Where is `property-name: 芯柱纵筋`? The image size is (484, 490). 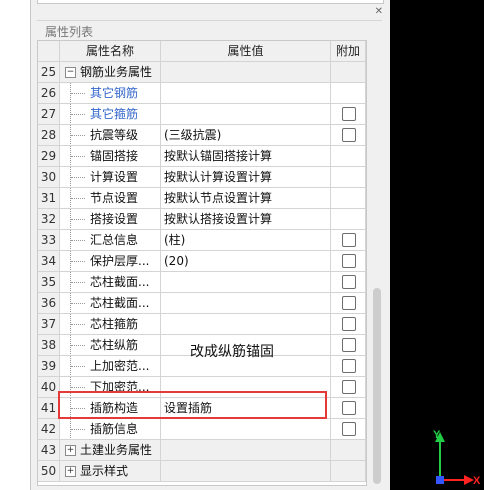 property-name: 芯柱纵筋 is located at coordinates (114, 345).